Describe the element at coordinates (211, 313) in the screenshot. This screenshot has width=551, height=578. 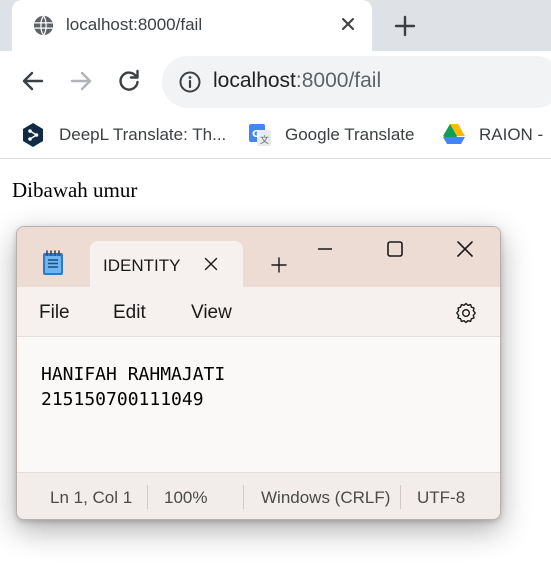
I see `menu-view: View` at that location.